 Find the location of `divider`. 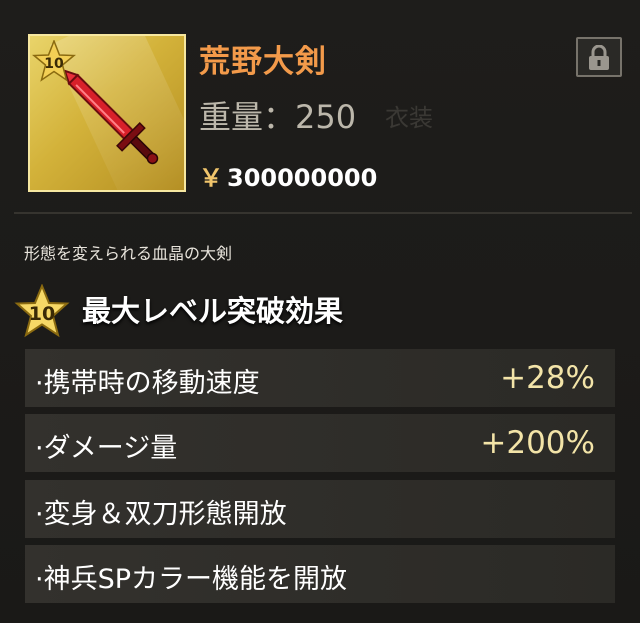

divider is located at coordinates (323, 213).